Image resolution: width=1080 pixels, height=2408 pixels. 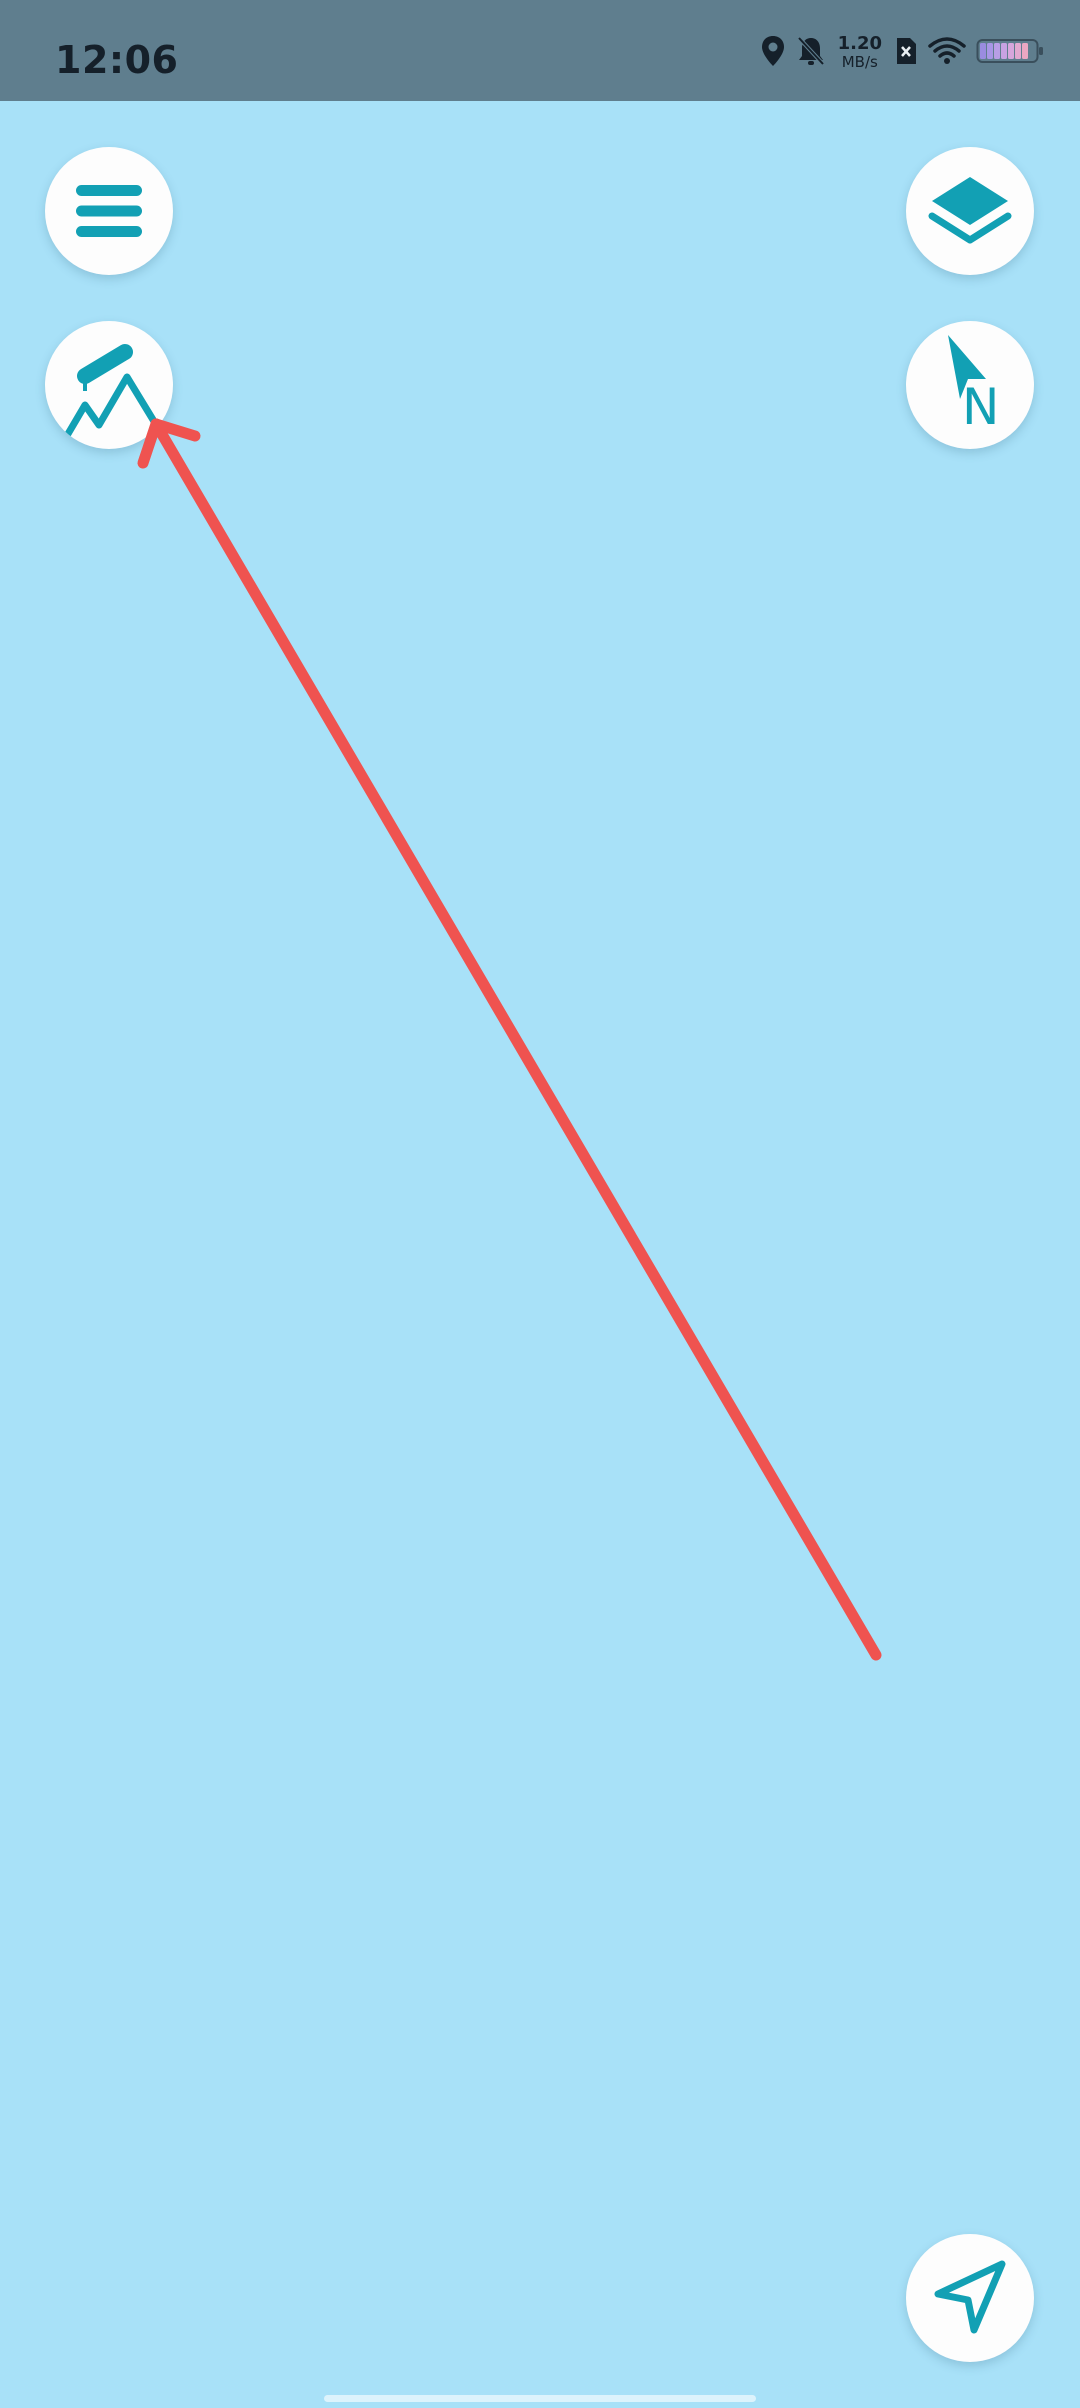 I want to click on compass-north-label: N, so click(x=981, y=407).